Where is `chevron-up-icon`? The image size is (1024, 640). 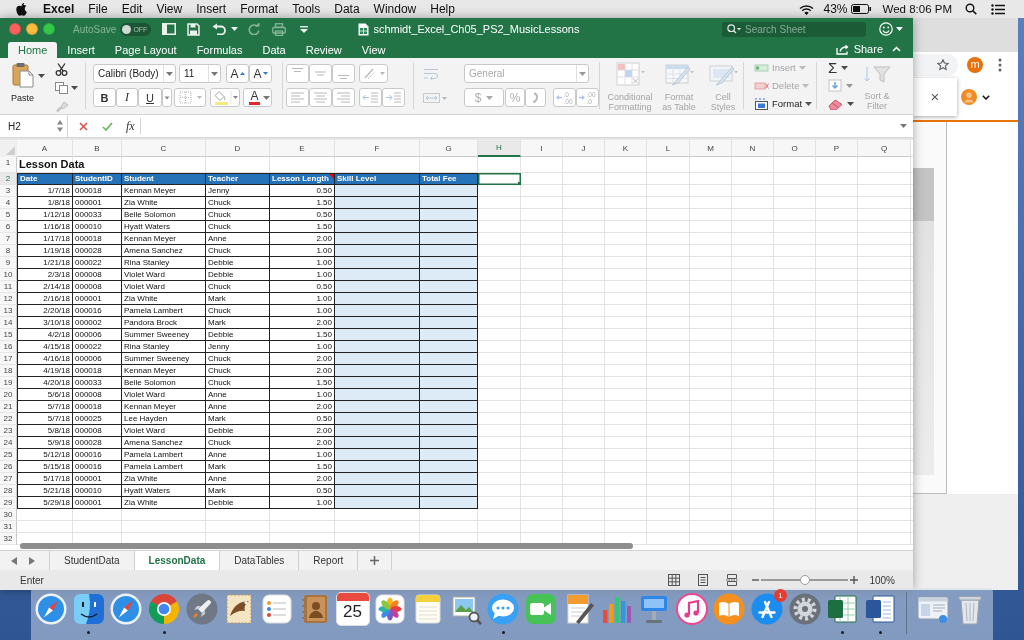 chevron-up-icon is located at coordinates (896, 49).